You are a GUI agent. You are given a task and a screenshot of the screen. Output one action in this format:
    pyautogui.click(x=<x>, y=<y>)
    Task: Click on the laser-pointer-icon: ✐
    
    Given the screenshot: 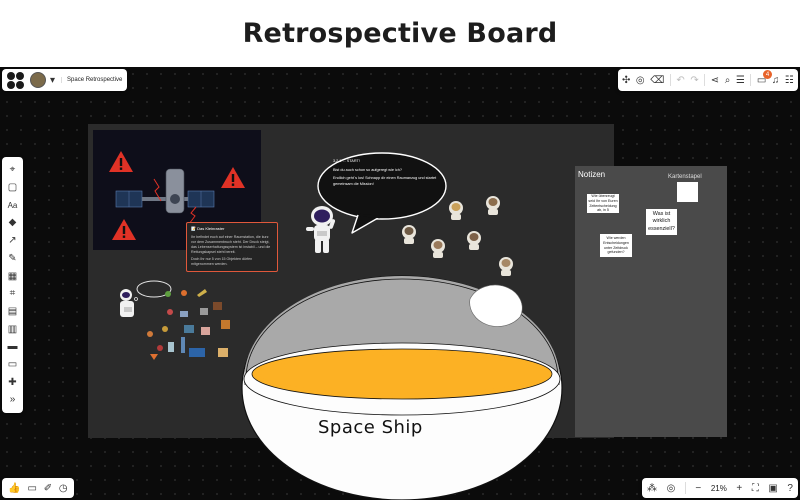 What is the action you would take?
    pyautogui.click(x=48, y=488)
    